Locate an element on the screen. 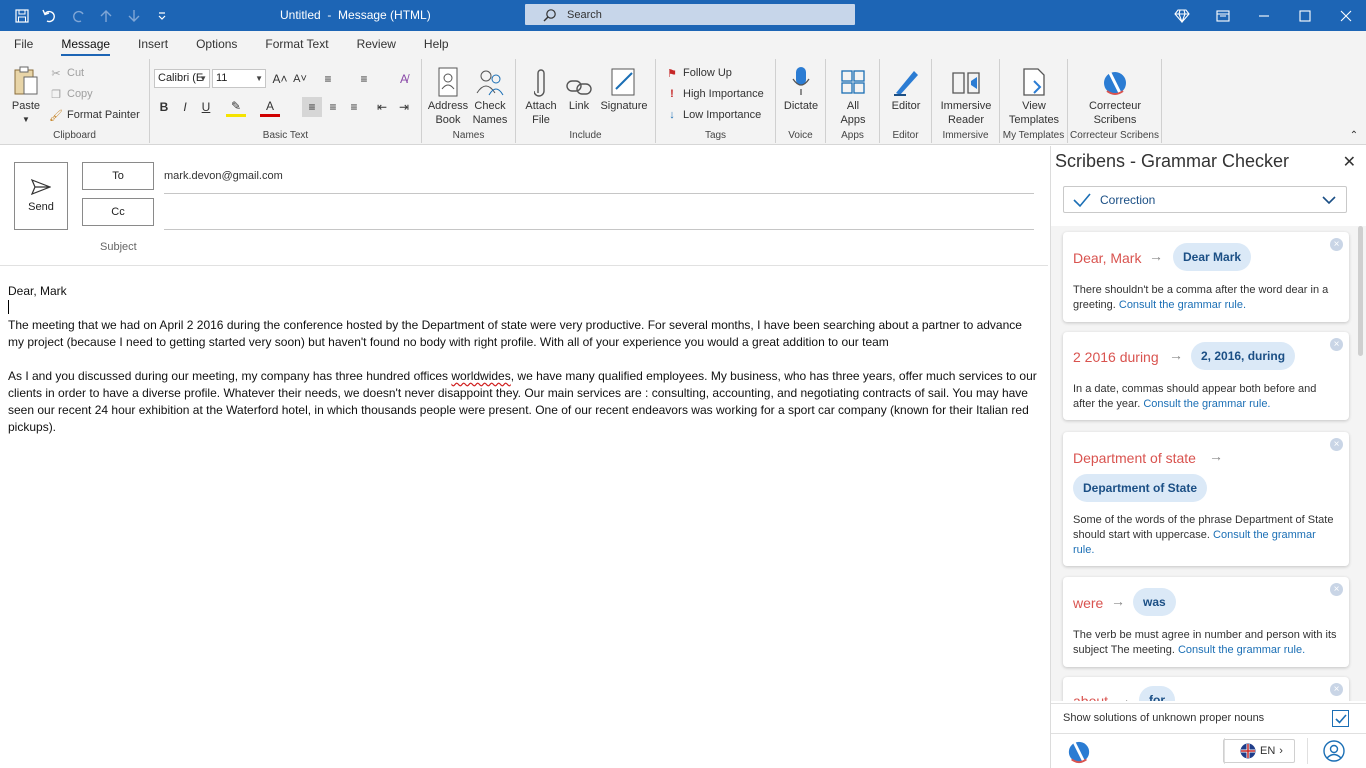 The height and width of the screenshot is (768, 1366). all-apps-button: All Apps is located at coordinates (853, 95).